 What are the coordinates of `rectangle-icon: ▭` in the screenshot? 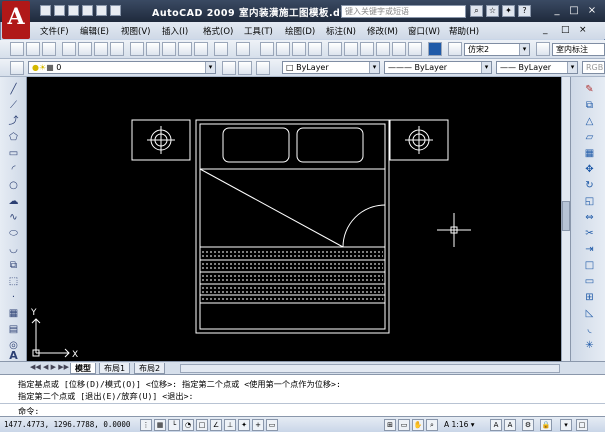 It's located at (13, 153).